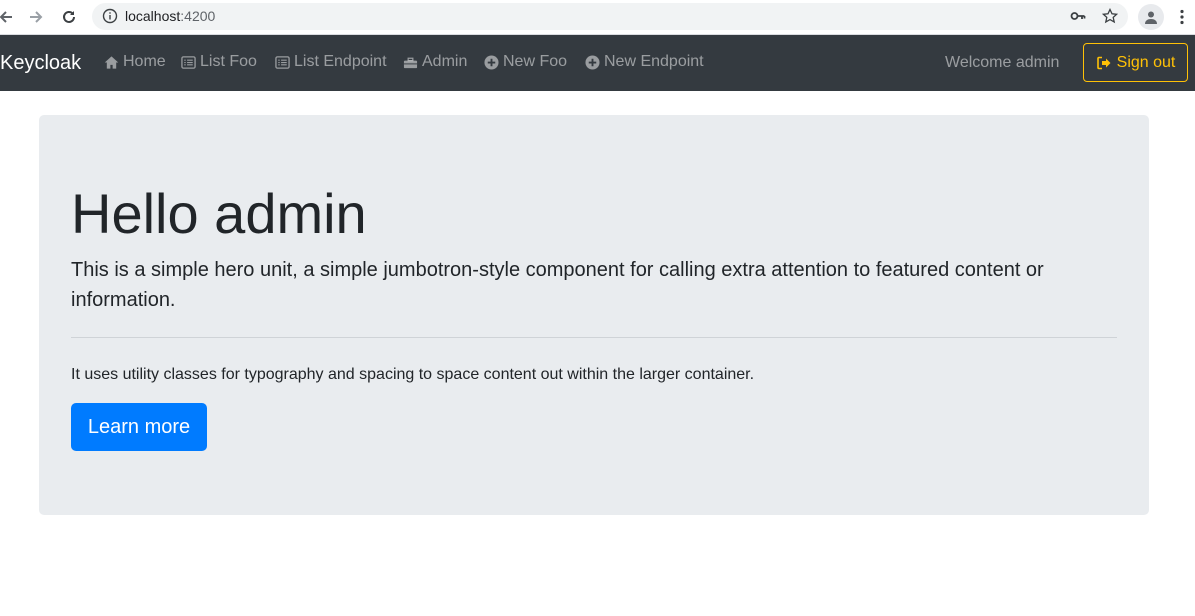 This screenshot has width=1195, height=616. I want to click on profile-icon, so click(1151, 17).